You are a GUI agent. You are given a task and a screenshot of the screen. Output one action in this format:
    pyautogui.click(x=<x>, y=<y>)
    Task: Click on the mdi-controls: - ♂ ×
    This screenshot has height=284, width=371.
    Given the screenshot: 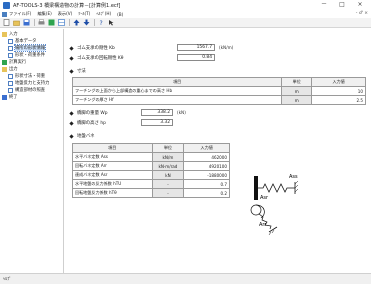 What is the action you would take?
    pyautogui.click(x=362, y=14)
    